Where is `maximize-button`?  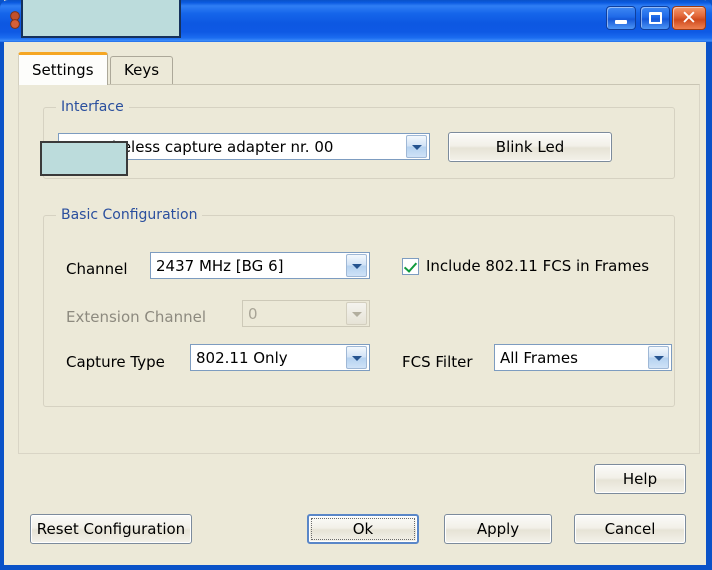
maximize-button is located at coordinates (655, 18).